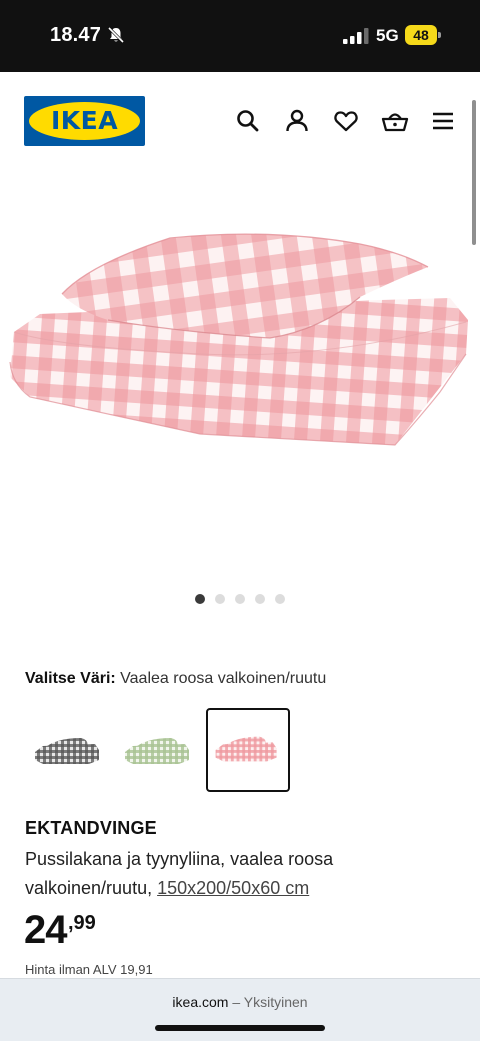 The width and height of the screenshot is (480, 1041). Describe the element at coordinates (346, 121) in the screenshot. I see `heart-icon` at that location.